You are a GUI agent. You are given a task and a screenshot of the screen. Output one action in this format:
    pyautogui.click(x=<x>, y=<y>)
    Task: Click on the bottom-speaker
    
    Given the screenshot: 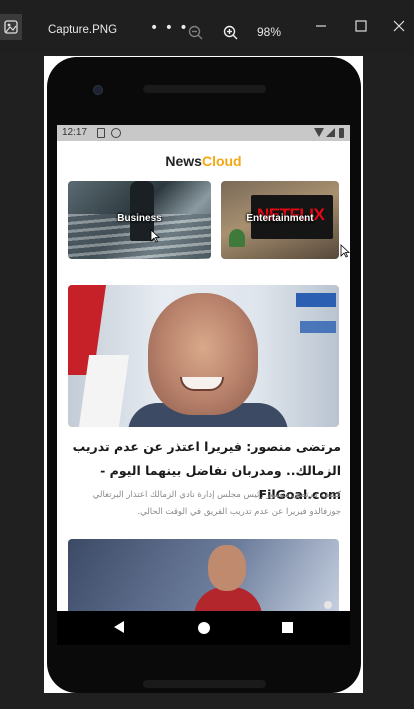 What is the action you would take?
    pyautogui.click(x=204, y=684)
    